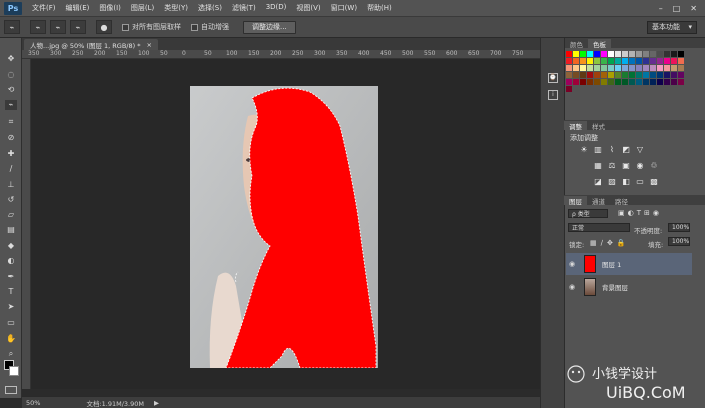  Describe the element at coordinates (553, 95) in the screenshot. I see `properties-panel-icon: i` at that location.